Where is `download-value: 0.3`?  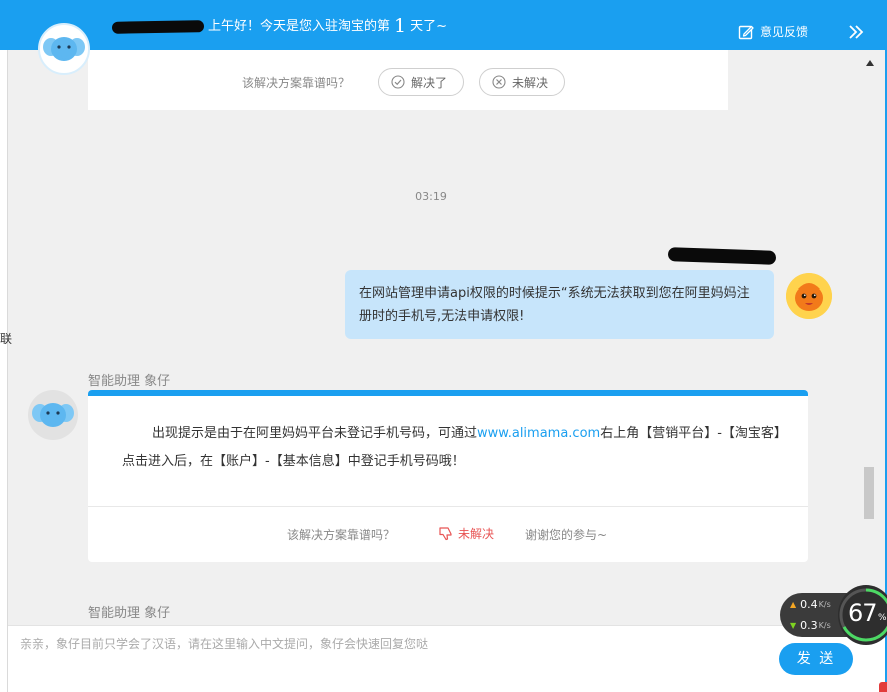 download-value: 0.3 is located at coordinates (809, 625).